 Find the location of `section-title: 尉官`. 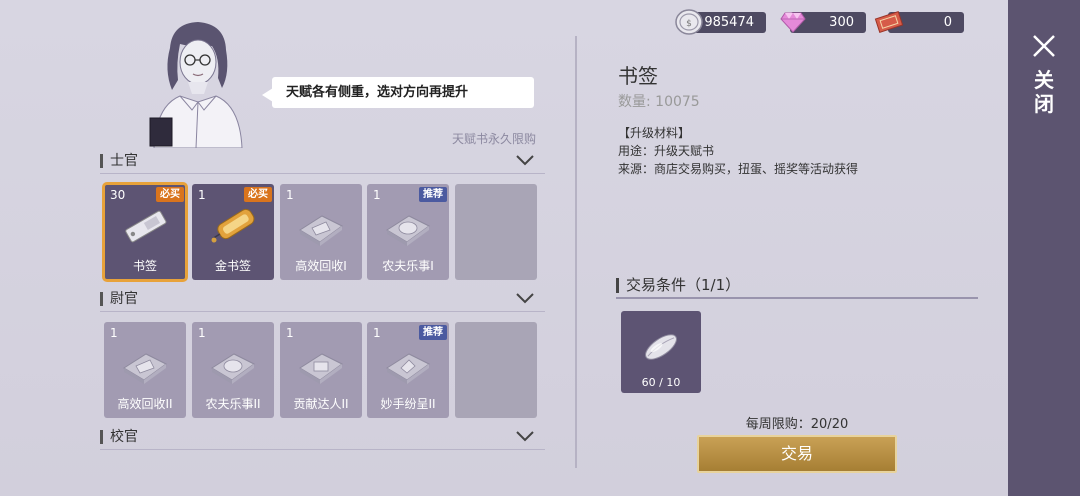

section-title: 尉官 is located at coordinates (124, 299).